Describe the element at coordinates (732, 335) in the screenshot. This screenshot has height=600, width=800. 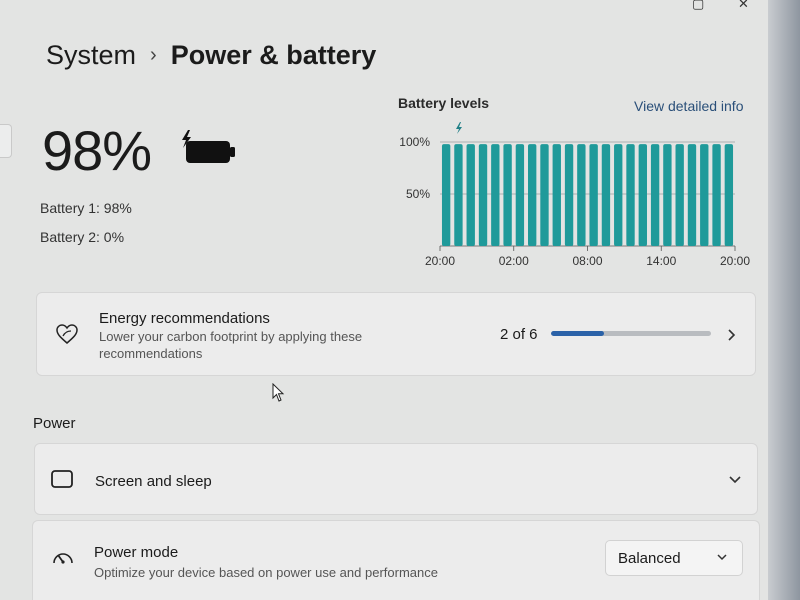
I see `chevron-right-icon` at that location.